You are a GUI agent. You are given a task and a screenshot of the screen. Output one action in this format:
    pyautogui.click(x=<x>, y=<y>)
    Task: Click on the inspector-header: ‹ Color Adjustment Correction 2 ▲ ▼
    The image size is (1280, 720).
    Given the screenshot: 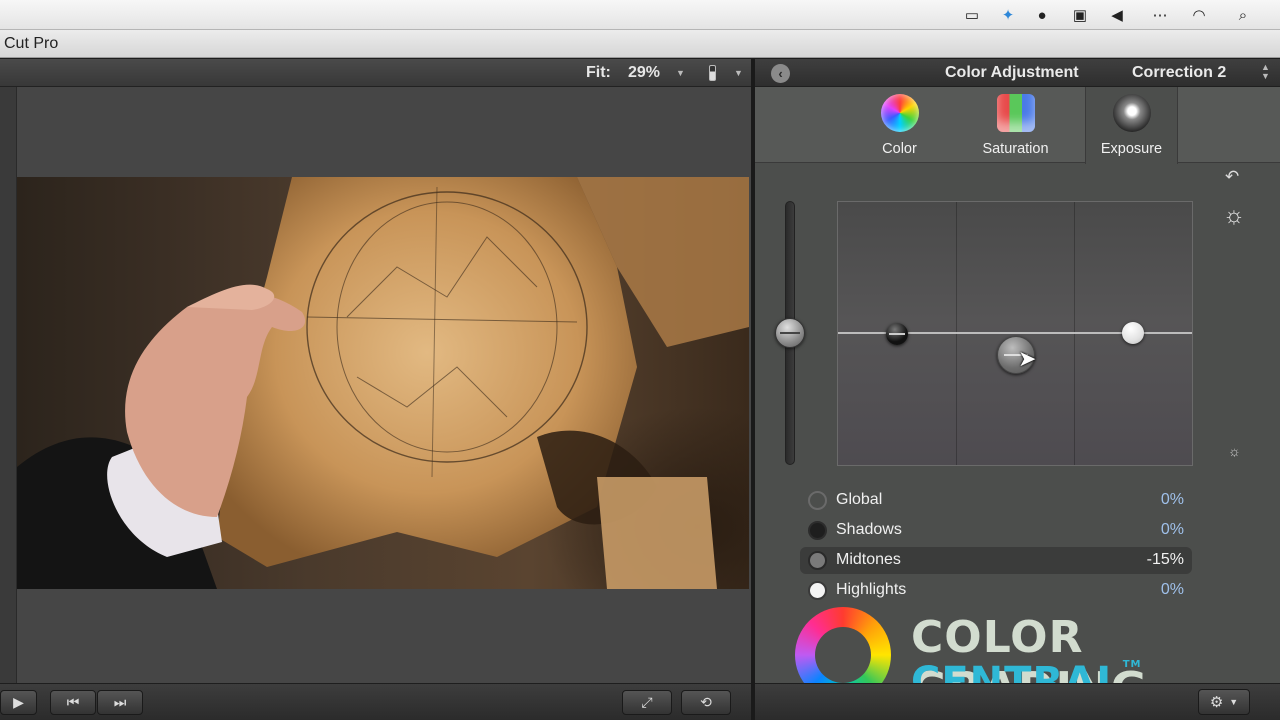 What is the action you would take?
    pyautogui.click(x=1017, y=73)
    